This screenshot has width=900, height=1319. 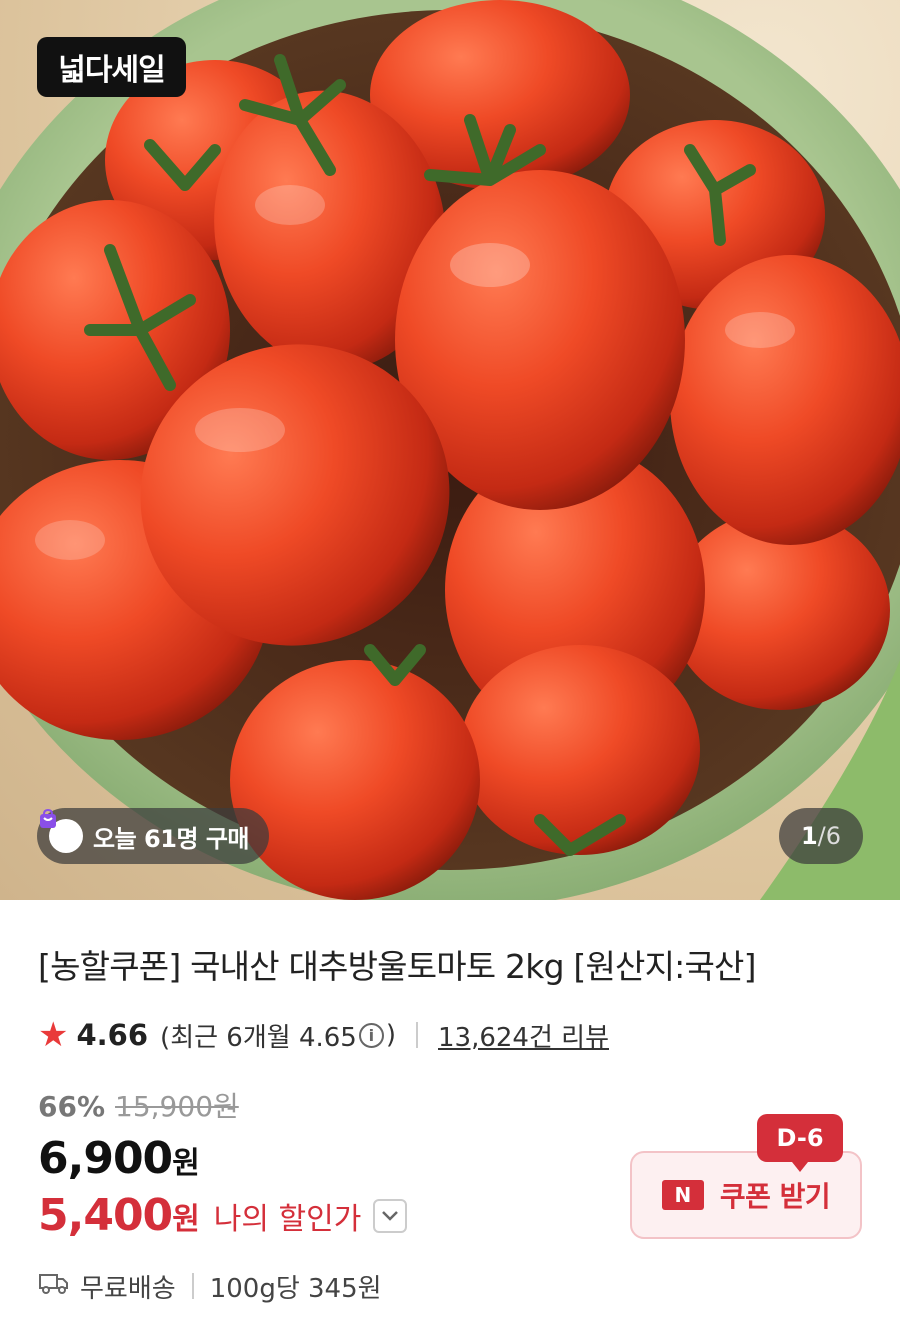 I want to click on my-discount-price: 5,400 원 나의 할인가, so click(x=223, y=1215).